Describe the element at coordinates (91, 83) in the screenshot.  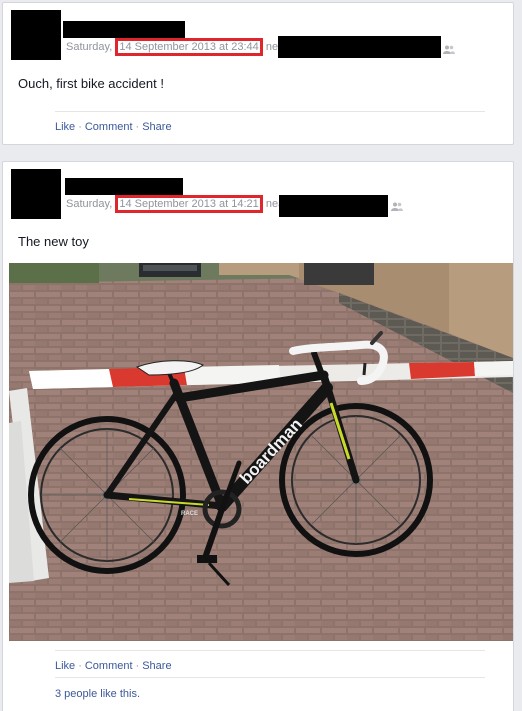
I see `post-text: Ouch, first bike accident !` at that location.